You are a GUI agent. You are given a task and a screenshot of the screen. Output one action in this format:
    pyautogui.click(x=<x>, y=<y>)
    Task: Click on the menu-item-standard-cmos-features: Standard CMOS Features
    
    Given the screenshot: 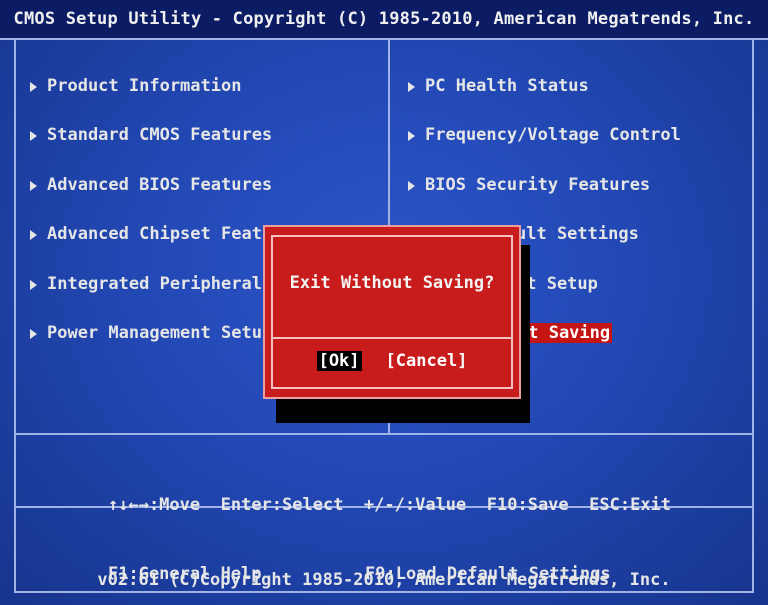 What is the action you would take?
    pyautogui.click(x=151, y=149)
    